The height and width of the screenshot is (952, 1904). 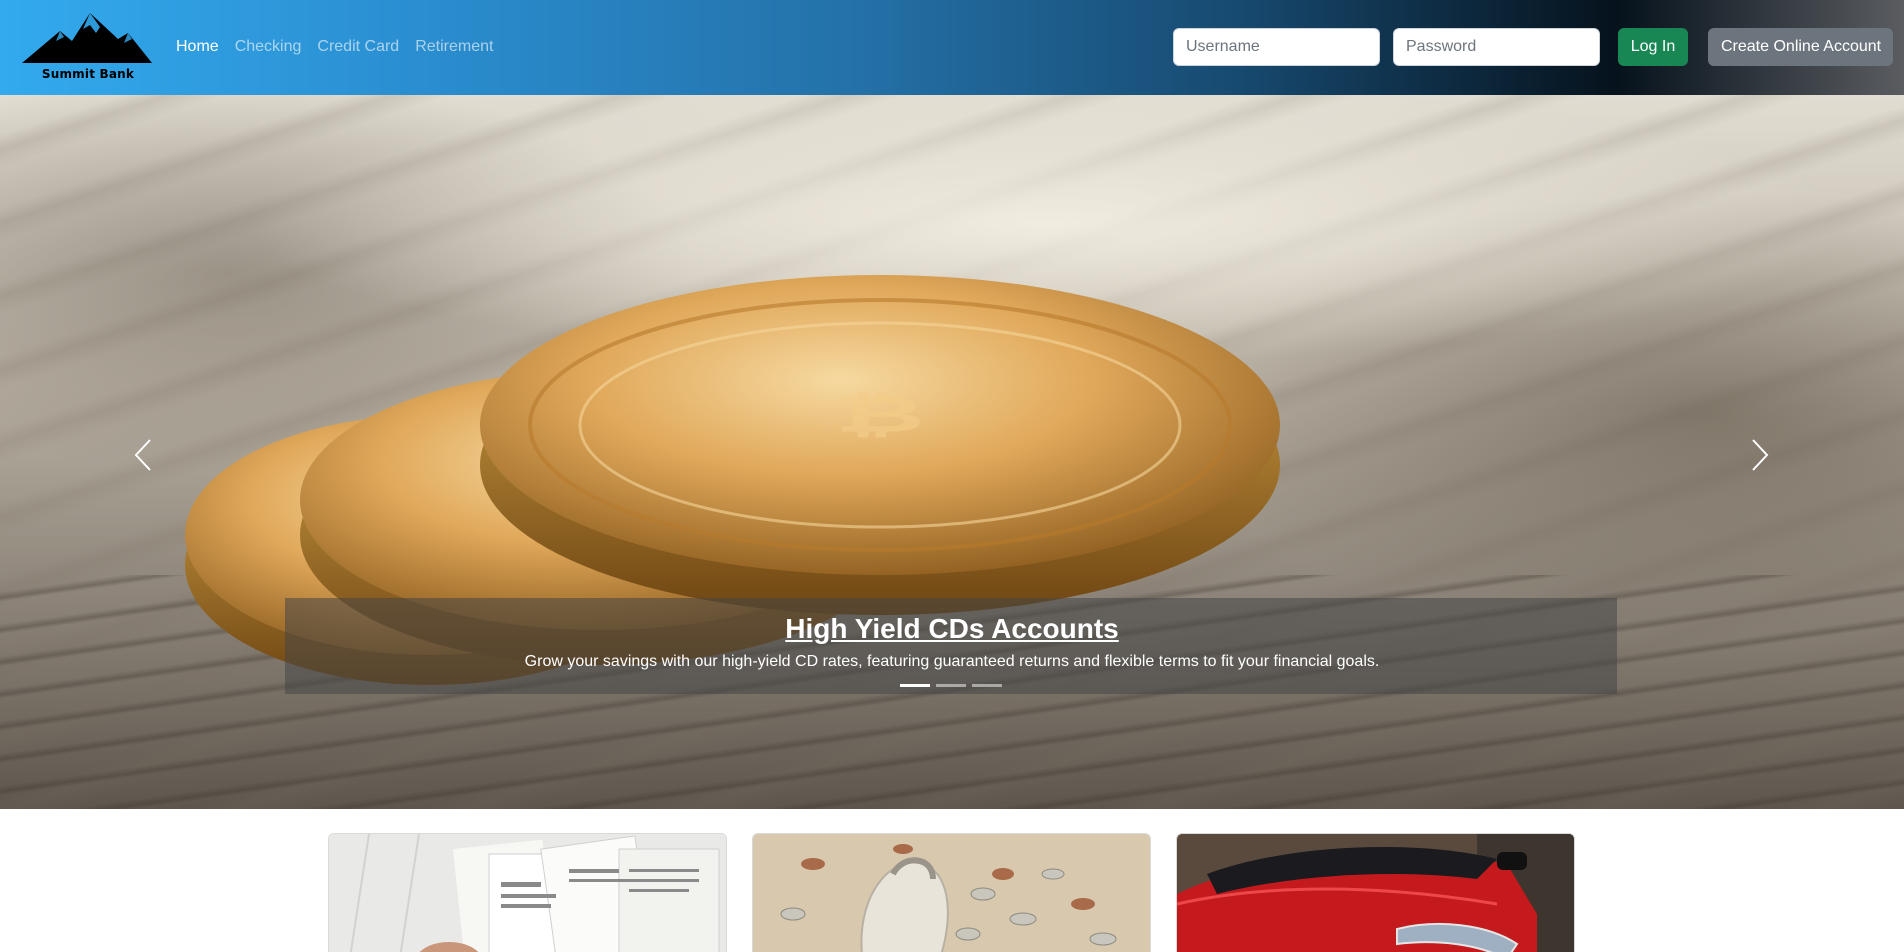 What do you see at coordinates (268, 47) in the screenshot?
I see `nav-checking: Checking` at bounding box center [268, 47].